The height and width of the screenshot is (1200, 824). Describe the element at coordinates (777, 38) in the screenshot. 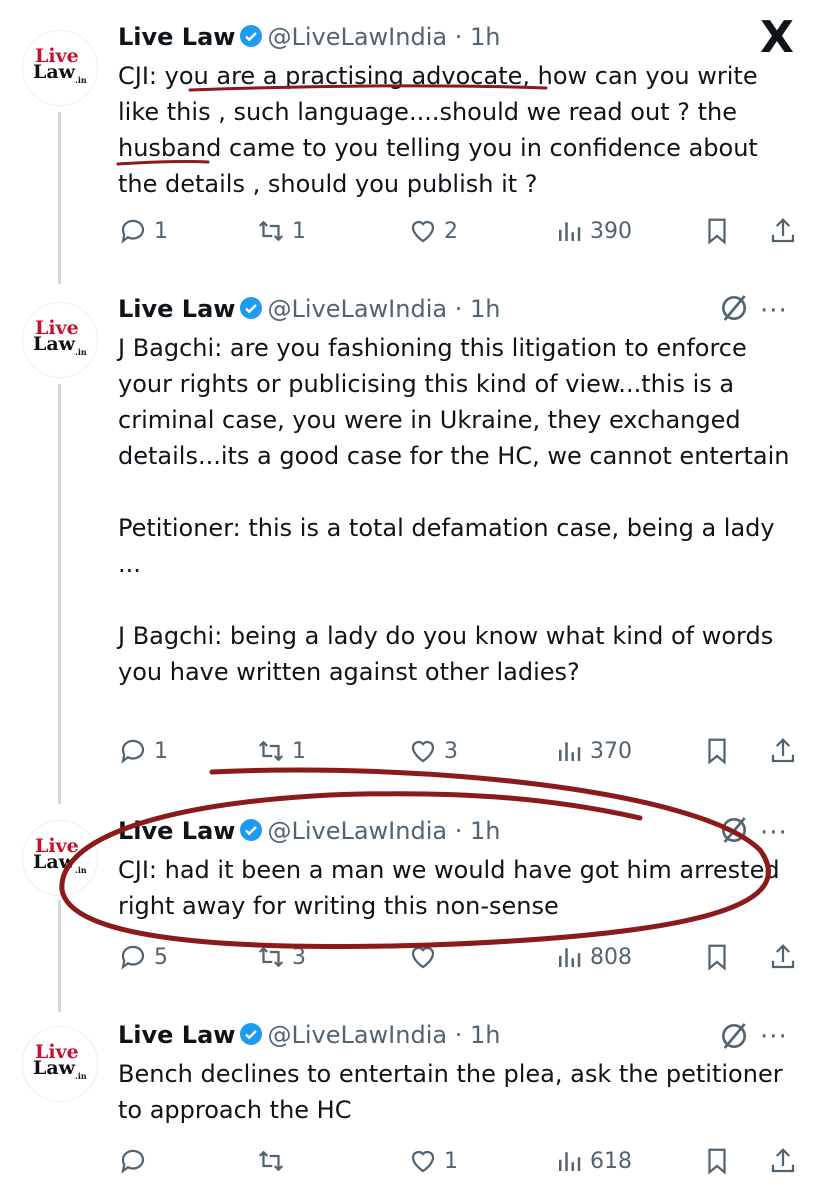

I see `x-logo-icon: X` at that location.